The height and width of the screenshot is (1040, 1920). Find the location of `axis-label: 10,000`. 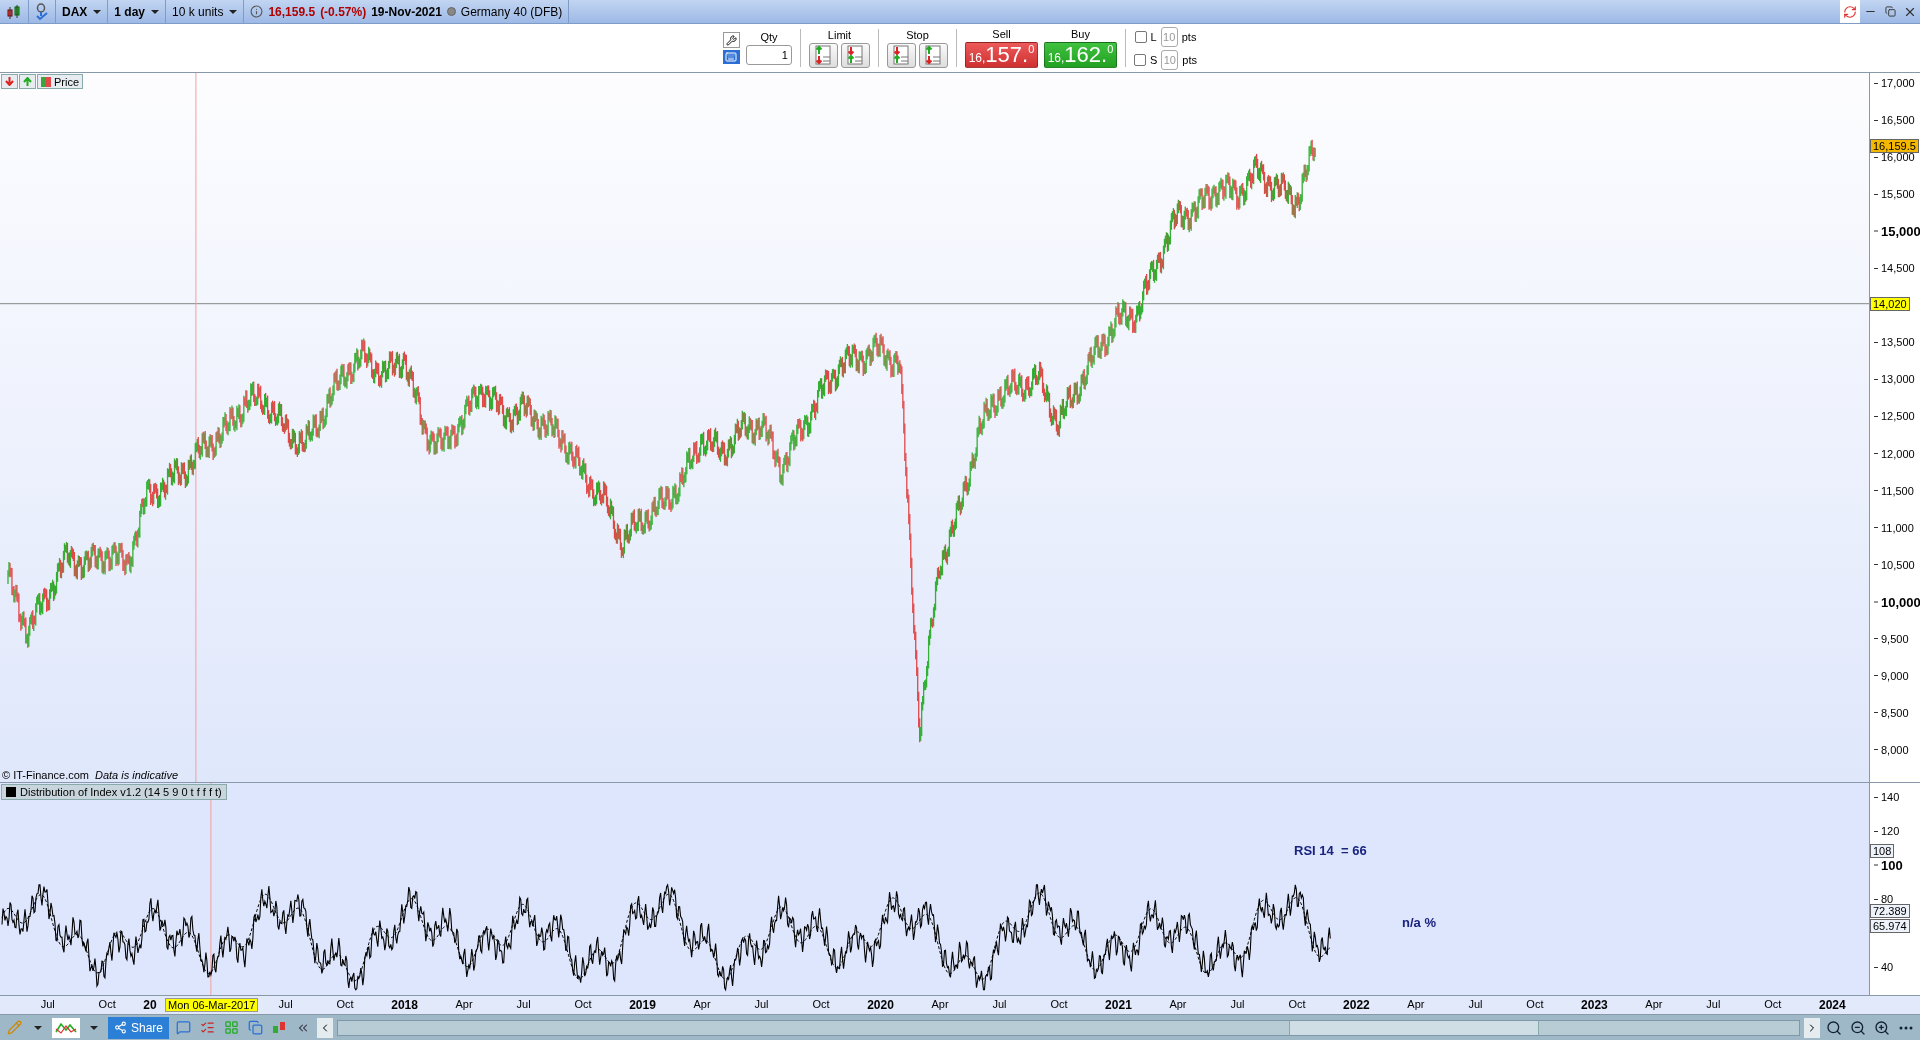

axis-label: 10,000 is located at coordinates (1897, 602).